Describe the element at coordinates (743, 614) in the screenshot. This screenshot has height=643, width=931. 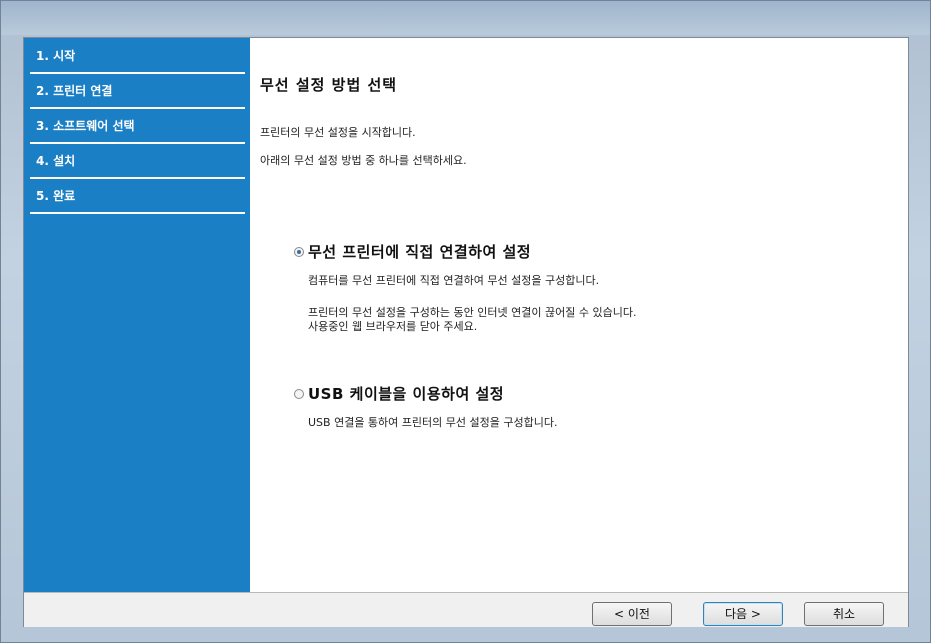
I see `next-button: 다음 >` at that location.